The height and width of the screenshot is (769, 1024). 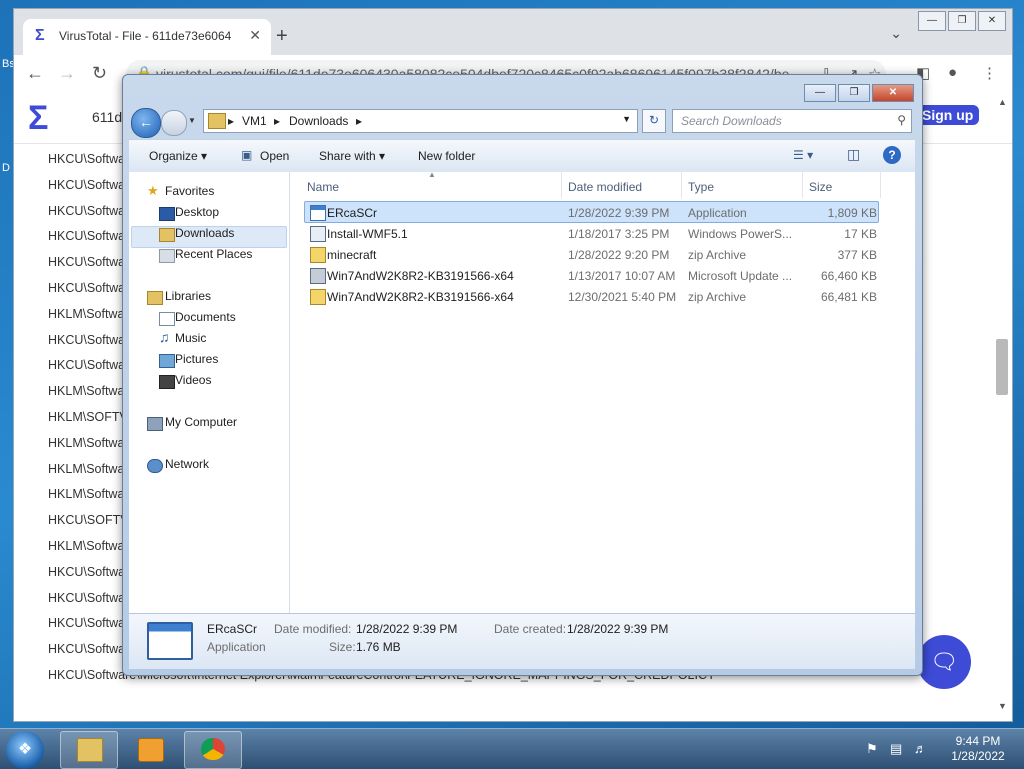 I want to click on breadcrumb-item: VM1, so click(x=254, y=121).